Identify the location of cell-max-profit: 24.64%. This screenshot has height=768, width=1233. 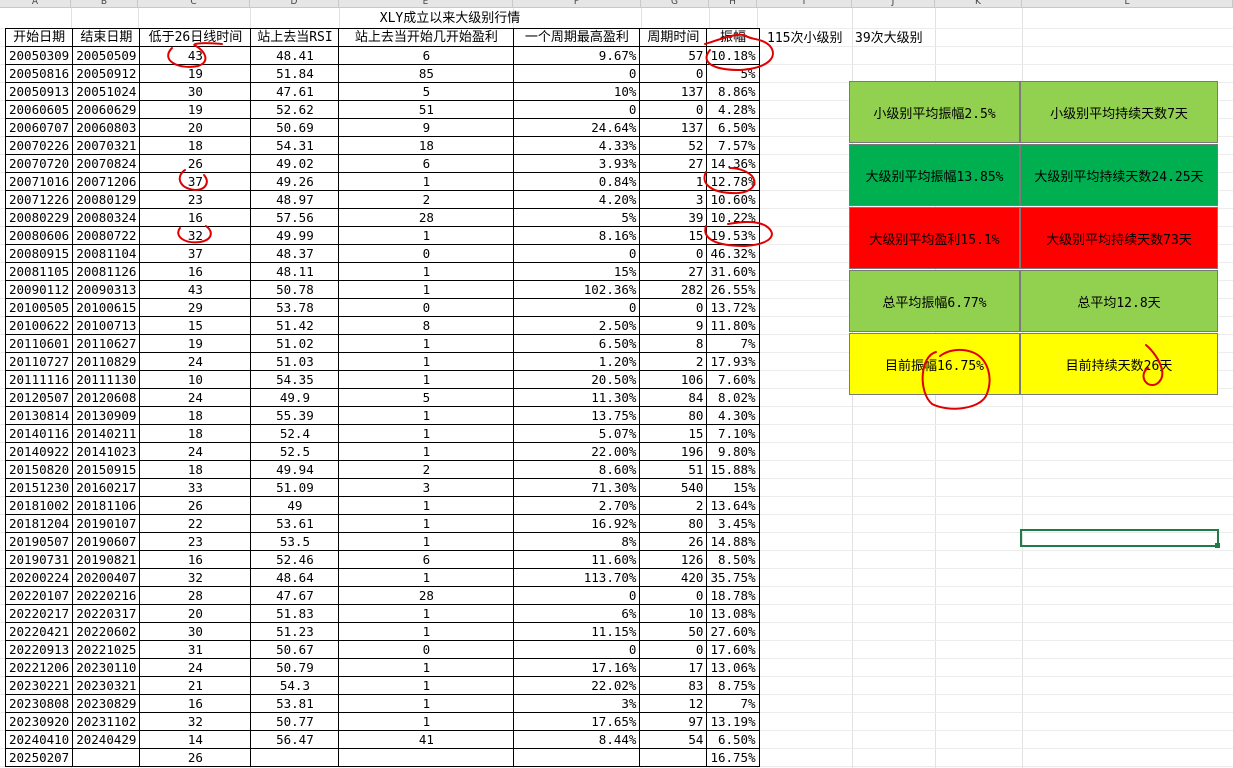
(577, 127).